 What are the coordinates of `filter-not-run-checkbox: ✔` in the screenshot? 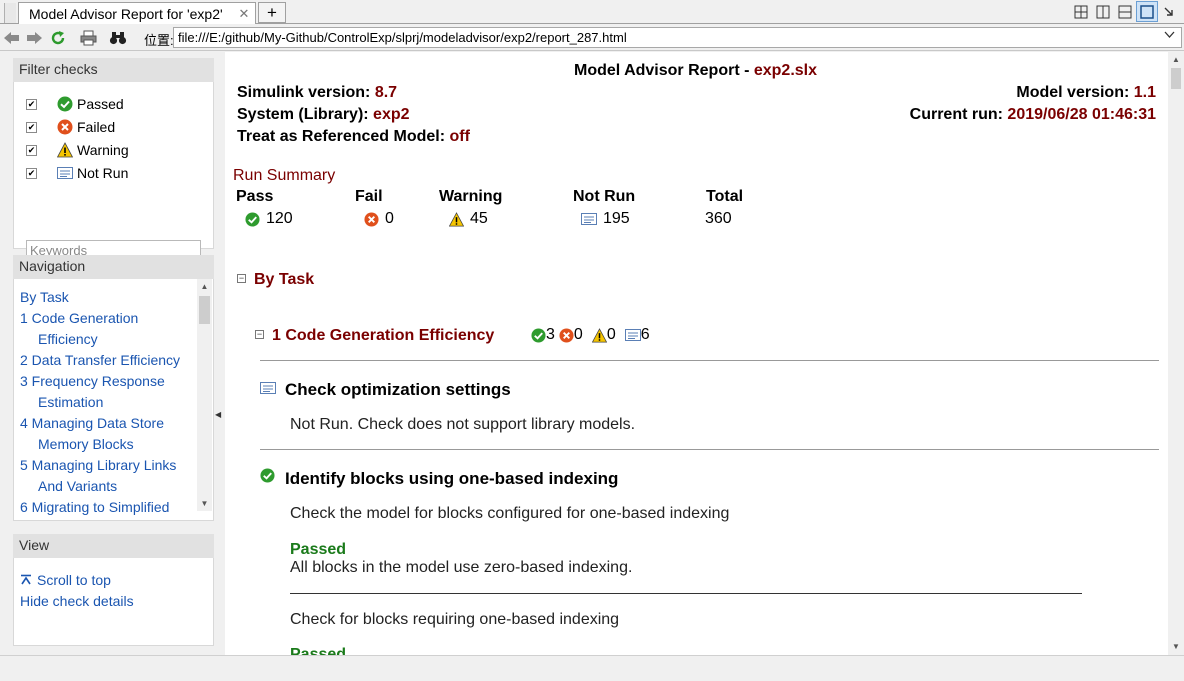 It's located at (31, 173).